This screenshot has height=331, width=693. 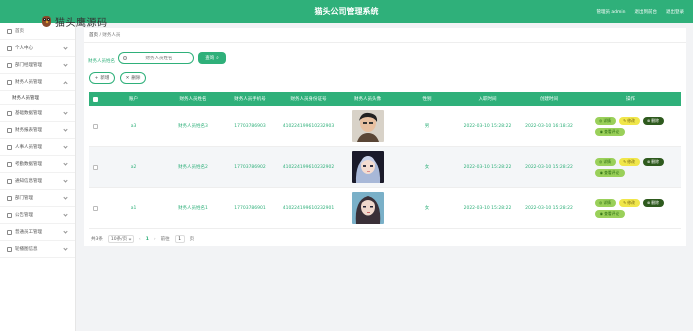 What do you see at coordinates (9, 113) in the screenshot?
I see `data-icon` at bounding box center [9, 113].